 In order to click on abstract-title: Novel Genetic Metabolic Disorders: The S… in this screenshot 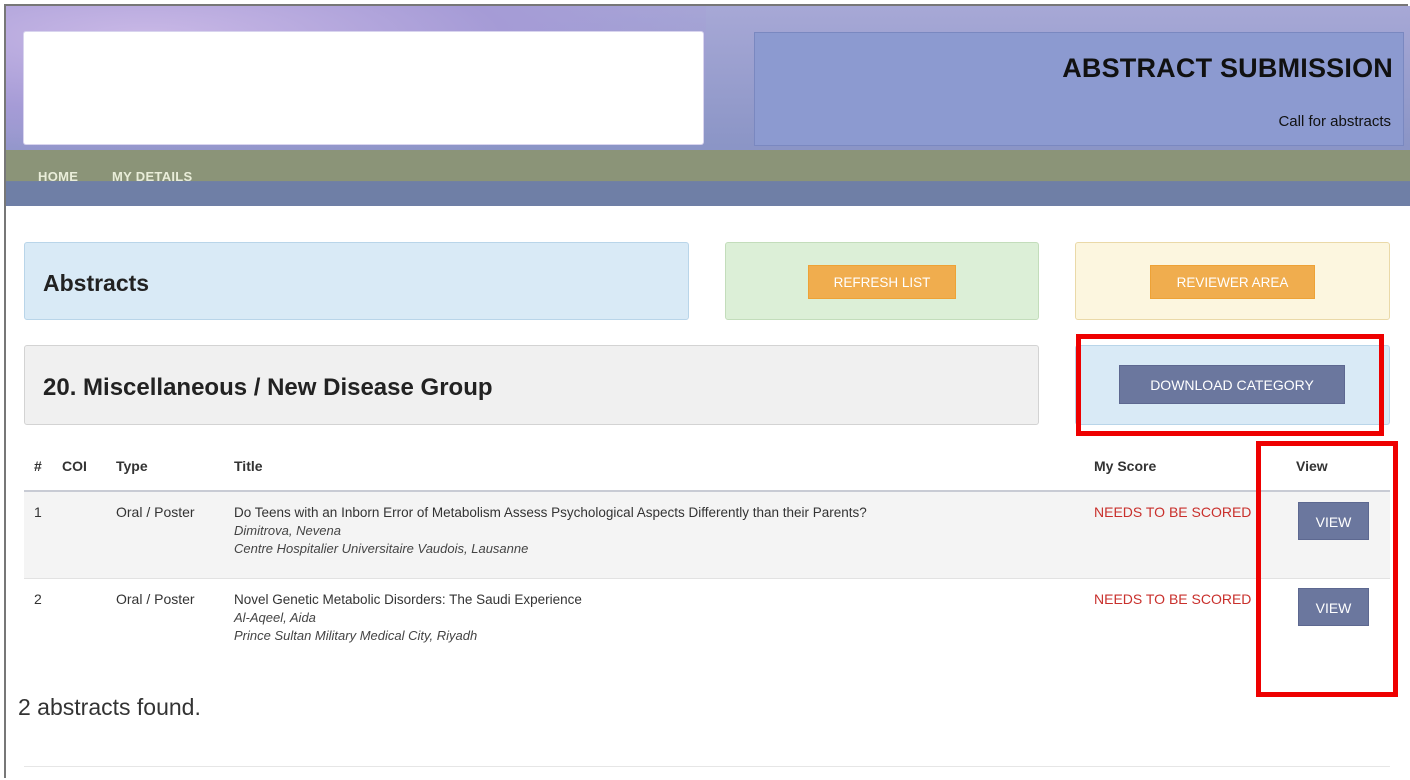, I will do `click(408, 599)`.